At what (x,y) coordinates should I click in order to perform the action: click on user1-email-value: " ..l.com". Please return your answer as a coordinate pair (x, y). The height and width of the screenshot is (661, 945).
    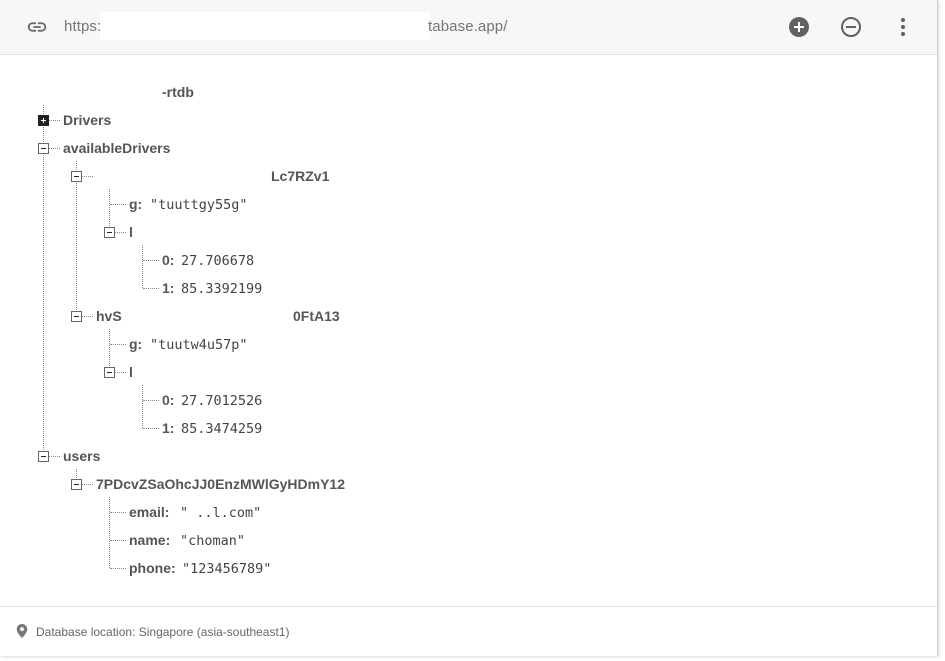
    Looking at the image, I should click on (220, 513).